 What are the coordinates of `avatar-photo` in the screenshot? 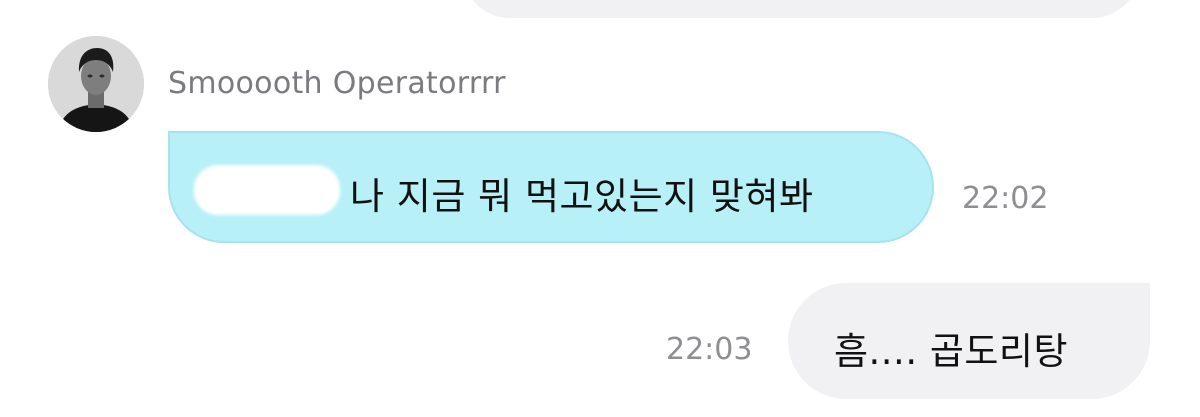 It's located at (96, 84).